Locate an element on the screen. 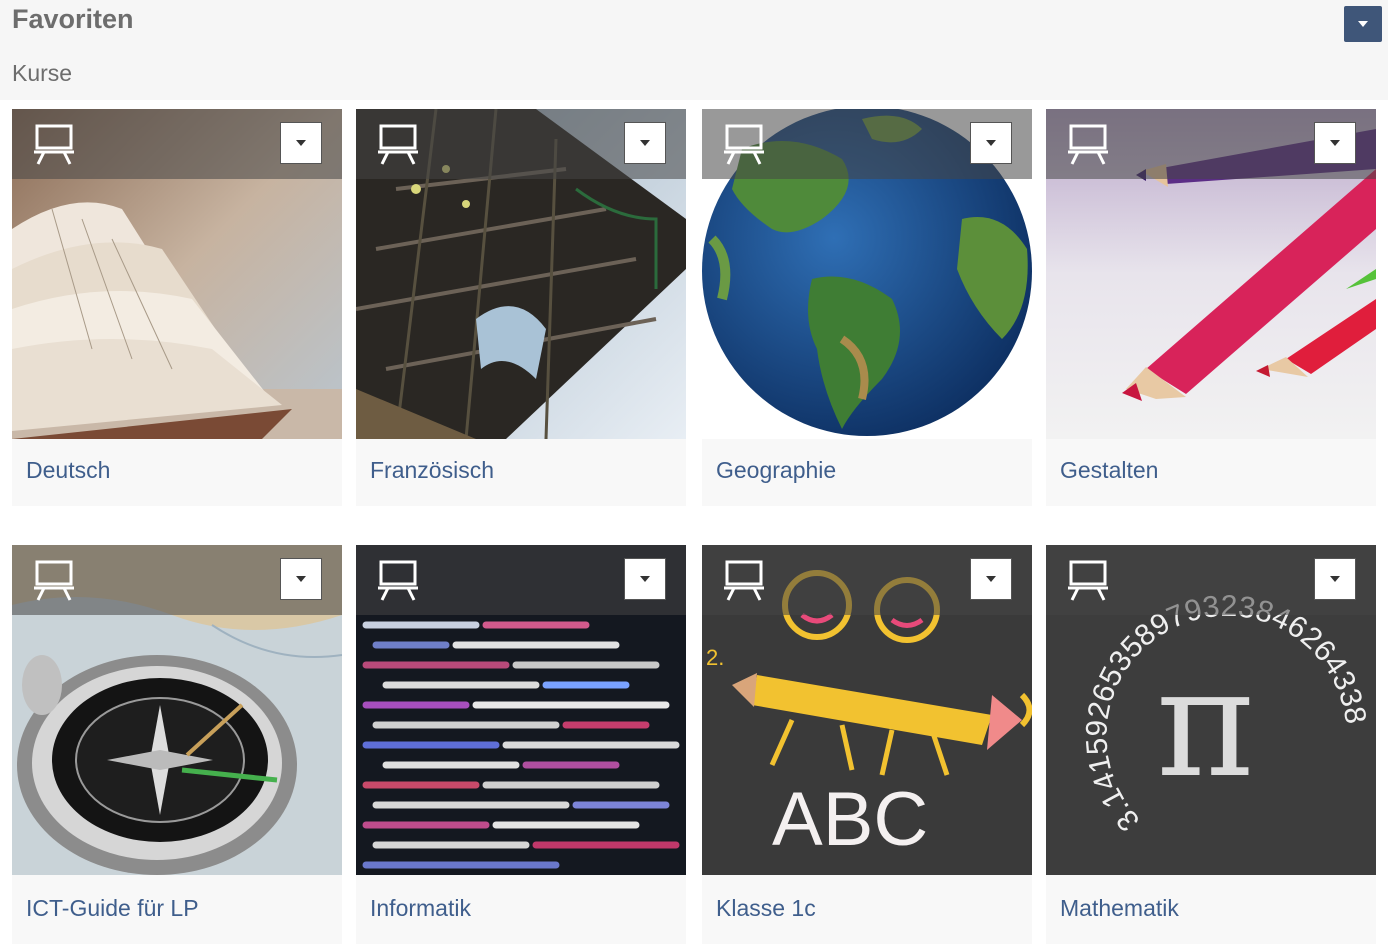  course-title-link: Deutsch is located at coordinates (68, 470).